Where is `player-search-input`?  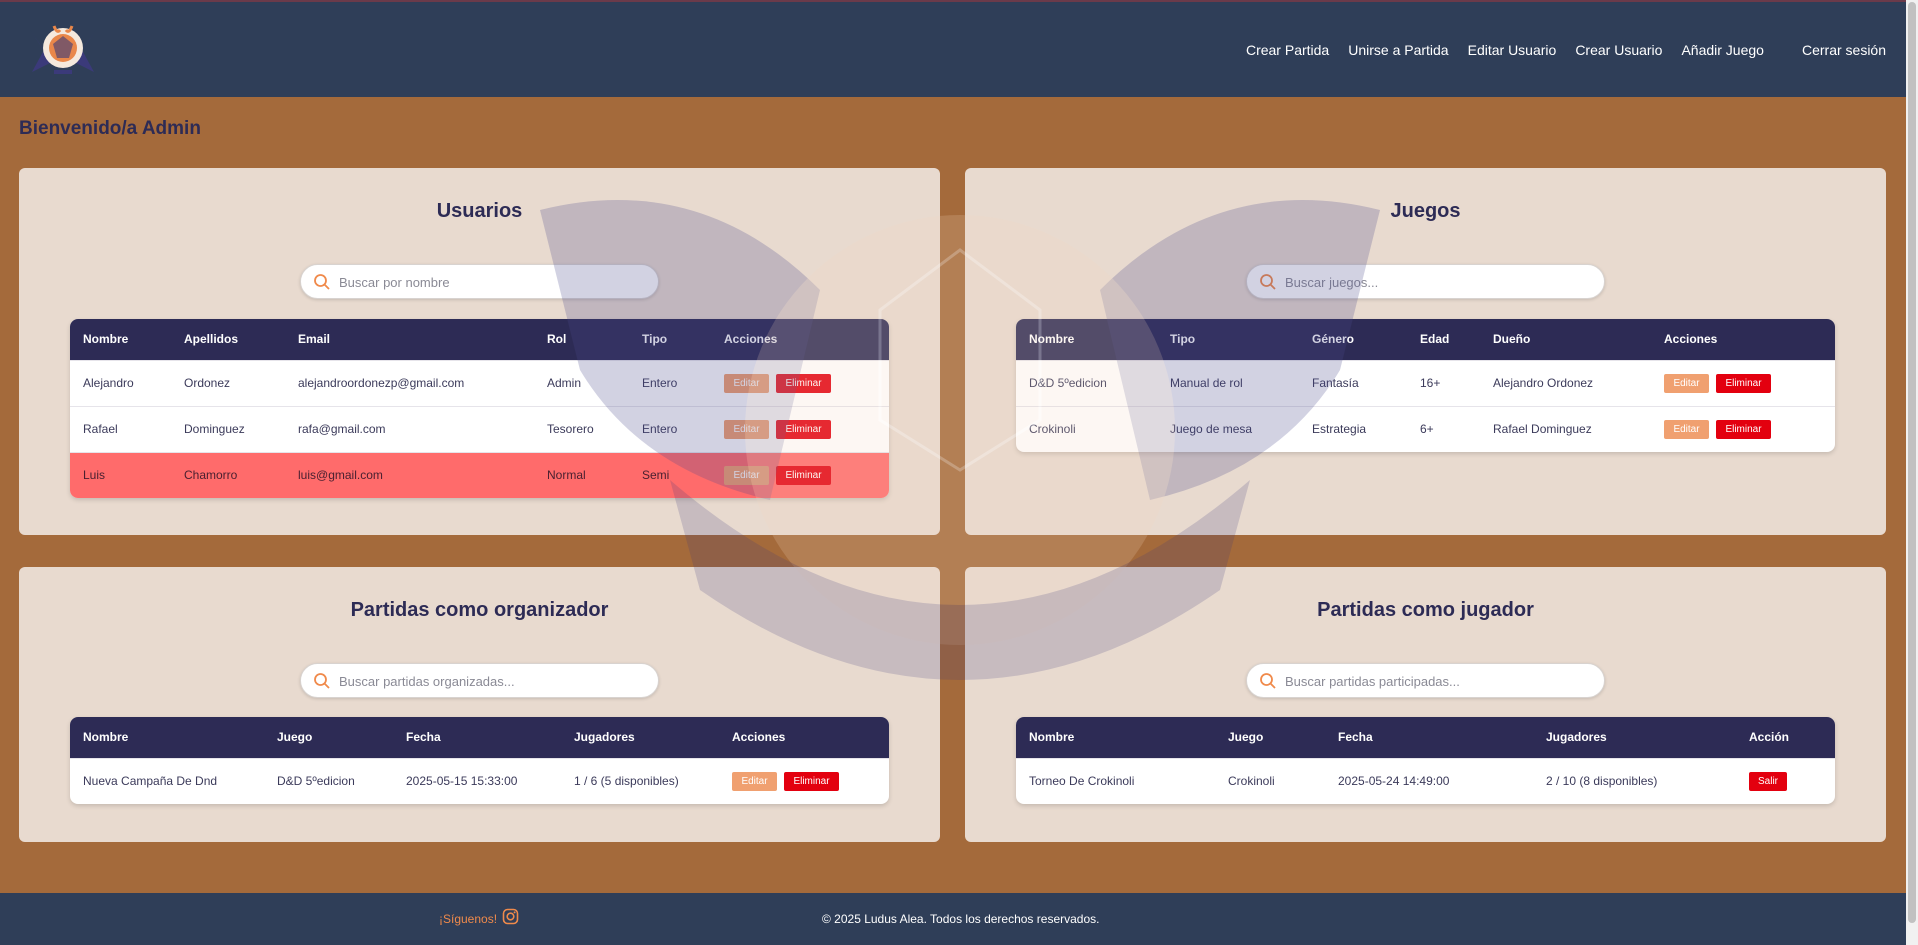 player-search-input is located at coordinates (1435, 681).